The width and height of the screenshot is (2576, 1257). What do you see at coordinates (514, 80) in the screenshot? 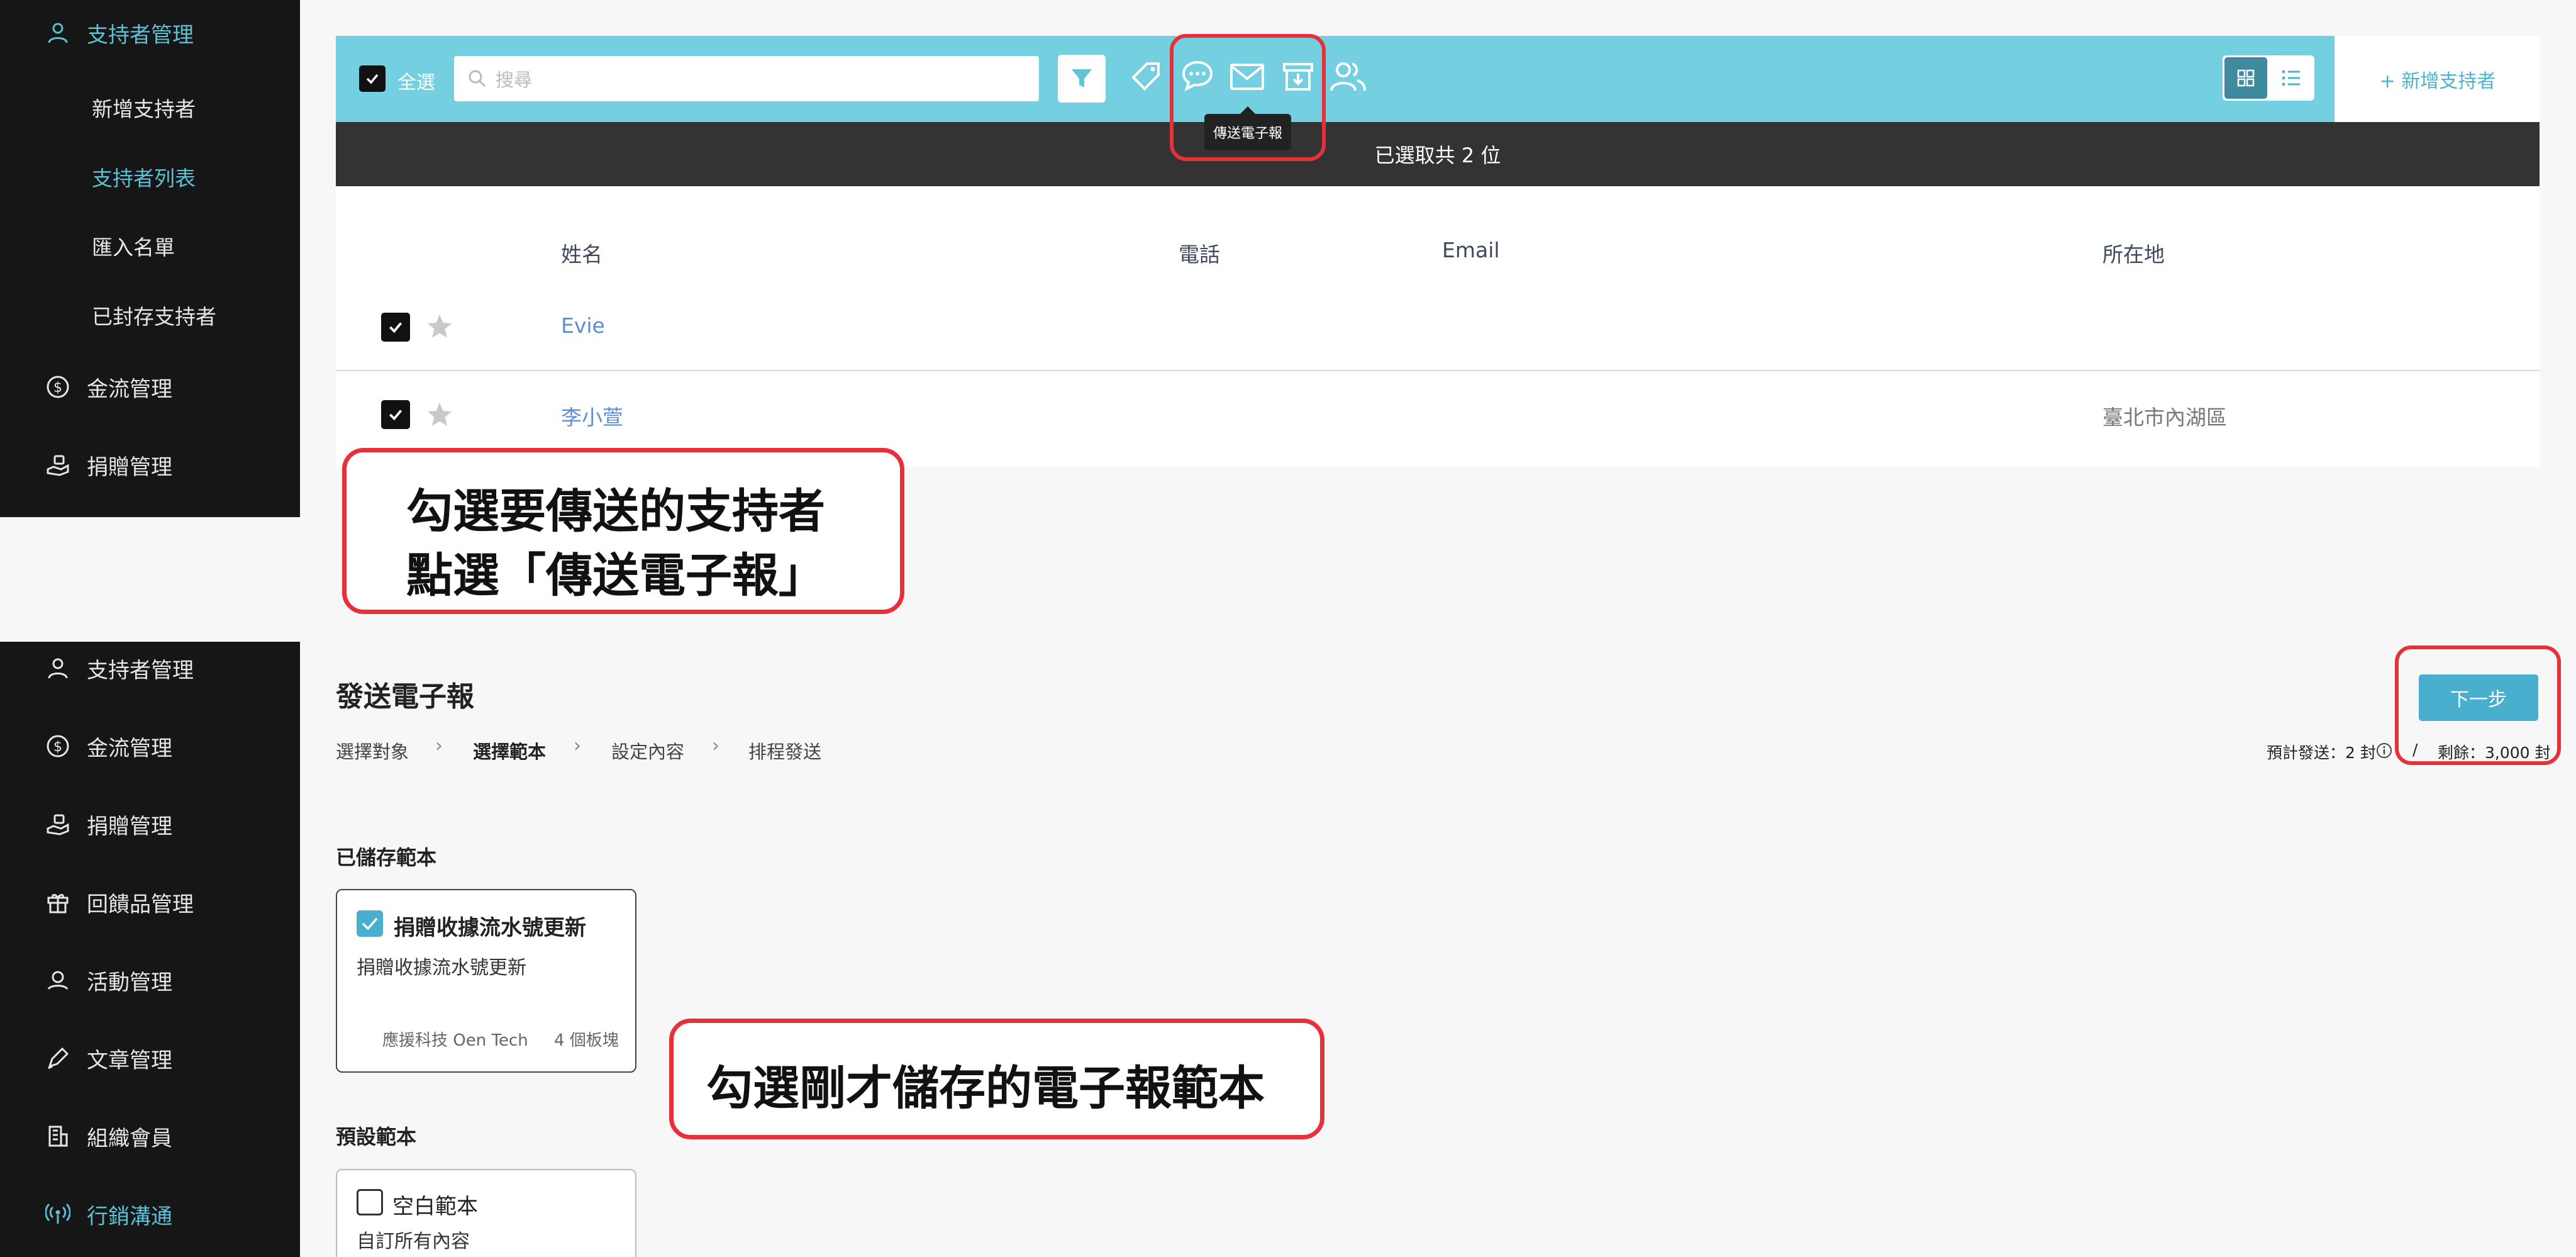
I see `search-placeholder: 搜尋` at bounding box center [514, 80].